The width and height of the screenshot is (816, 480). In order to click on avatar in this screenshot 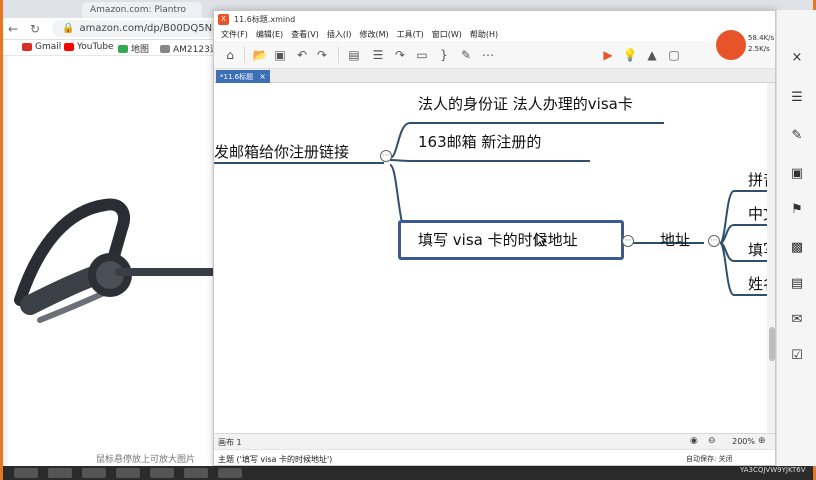, I will do `click(731, 45)`.